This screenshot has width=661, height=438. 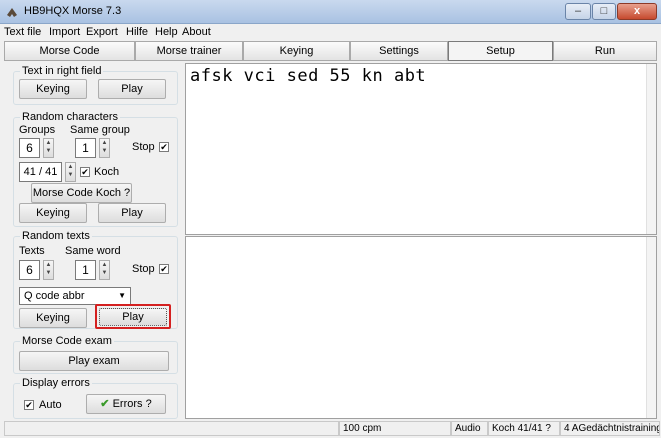 What do you see at coordinates (500, 51) in the screenshot?
I see `tab-setup: Setup` at bounding box center [500, 51].